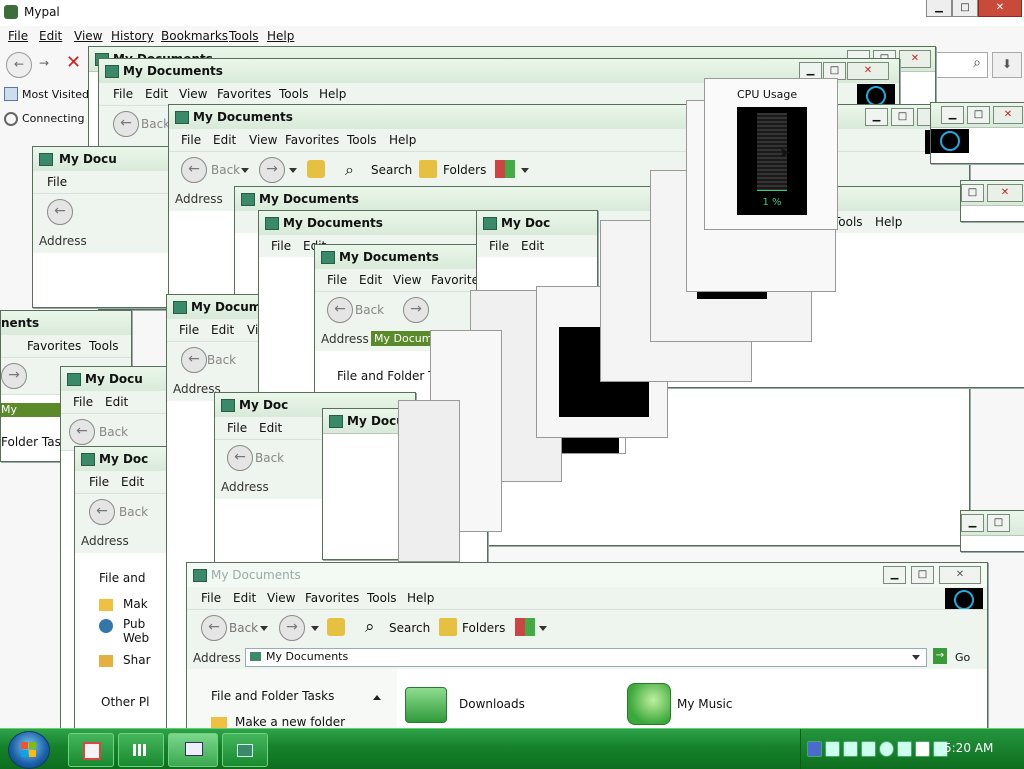 Image resolution: width=1024 pixels, height=769 pixels. Describe the element at coordinates (315, 628) in the screenshot. I see `forward-dropdown-icon` at that location.